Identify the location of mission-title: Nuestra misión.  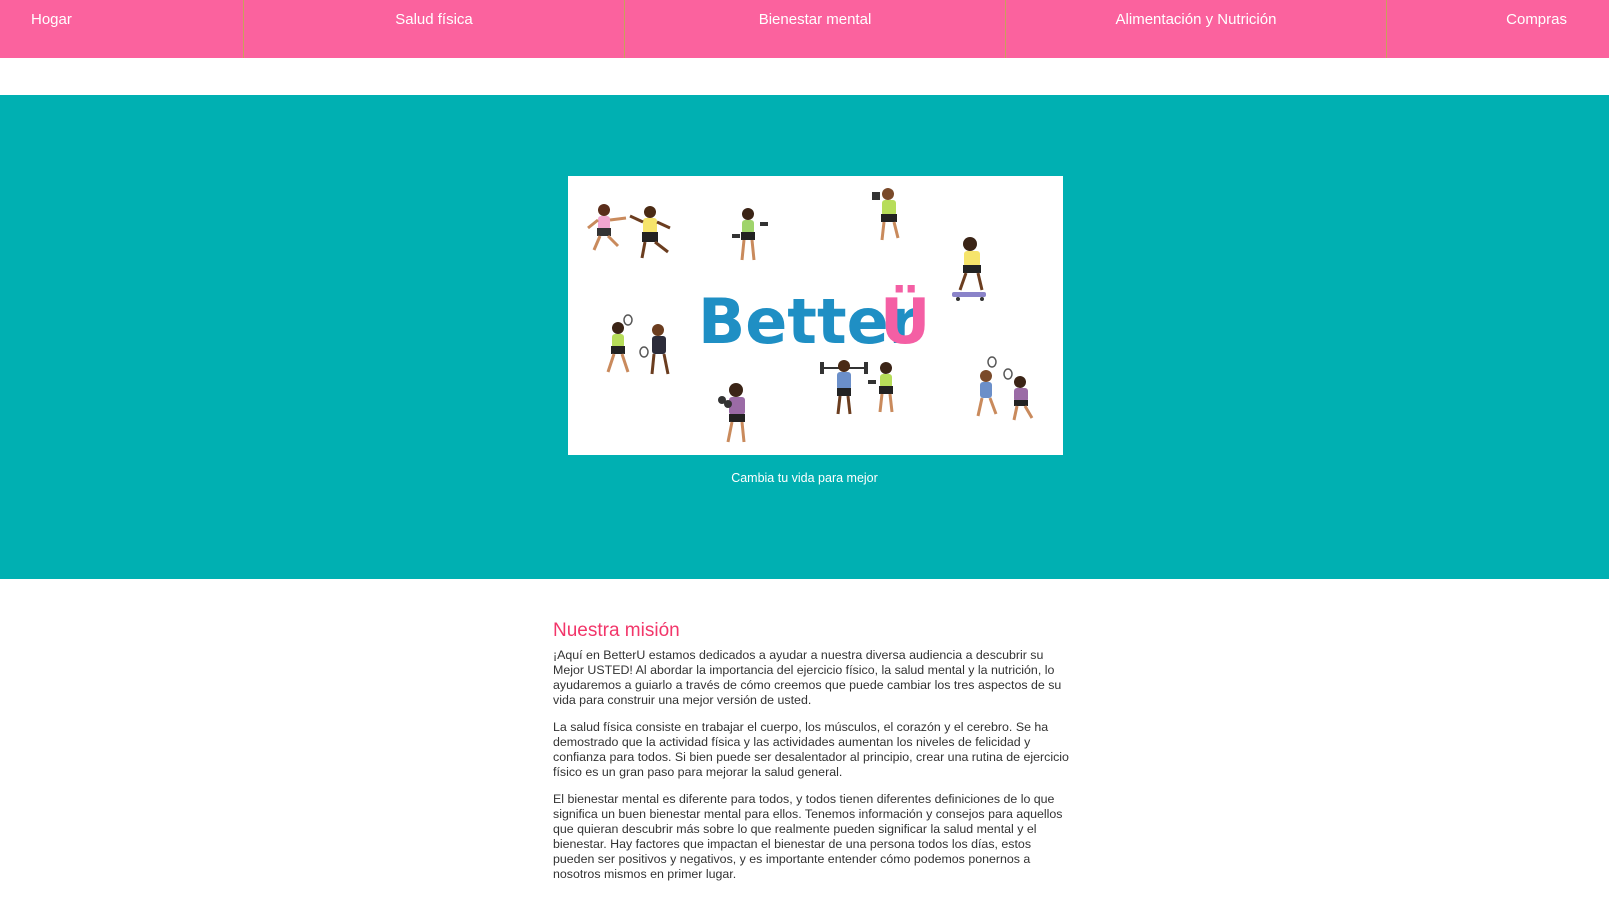
(616, 630).